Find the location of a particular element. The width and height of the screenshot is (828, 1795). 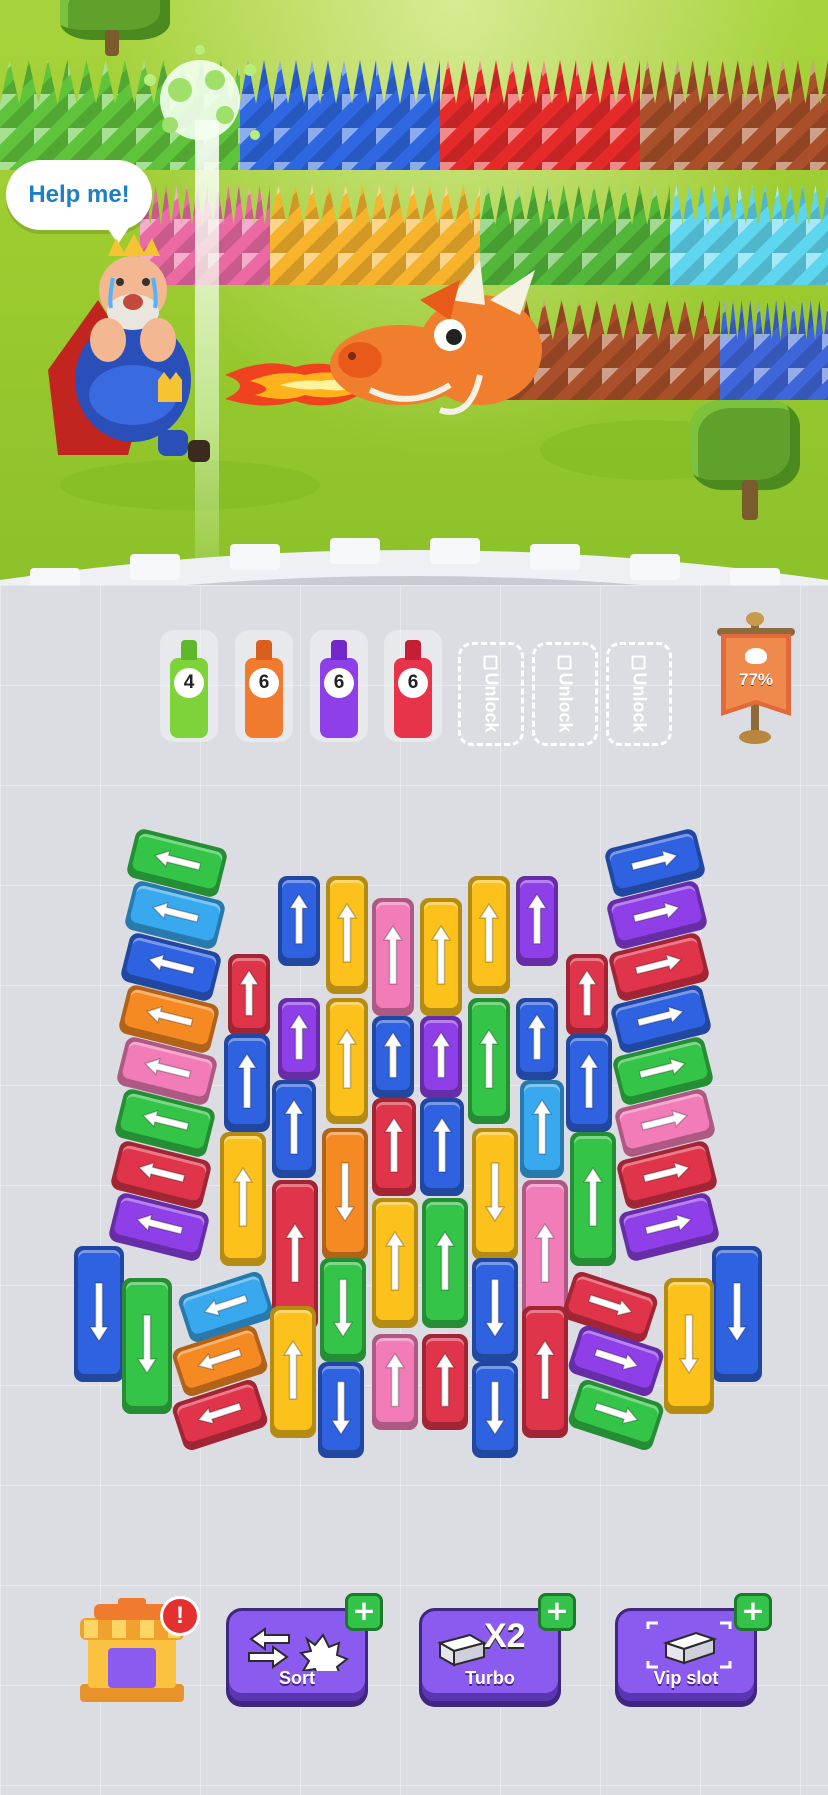

turbo-label: Turbo is located at coordinates (490, 1678).